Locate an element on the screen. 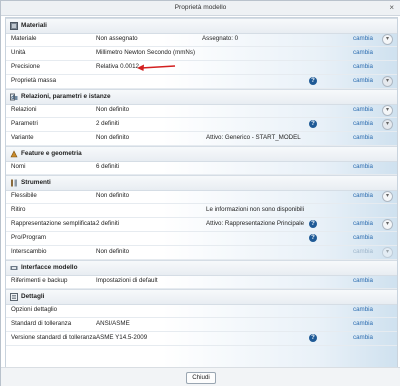 This screenshot has width=400, height=386. row-standard-tolleranza: Standard di tolleranza ANSI/ASME cambia is located at coordinates (201, 324).